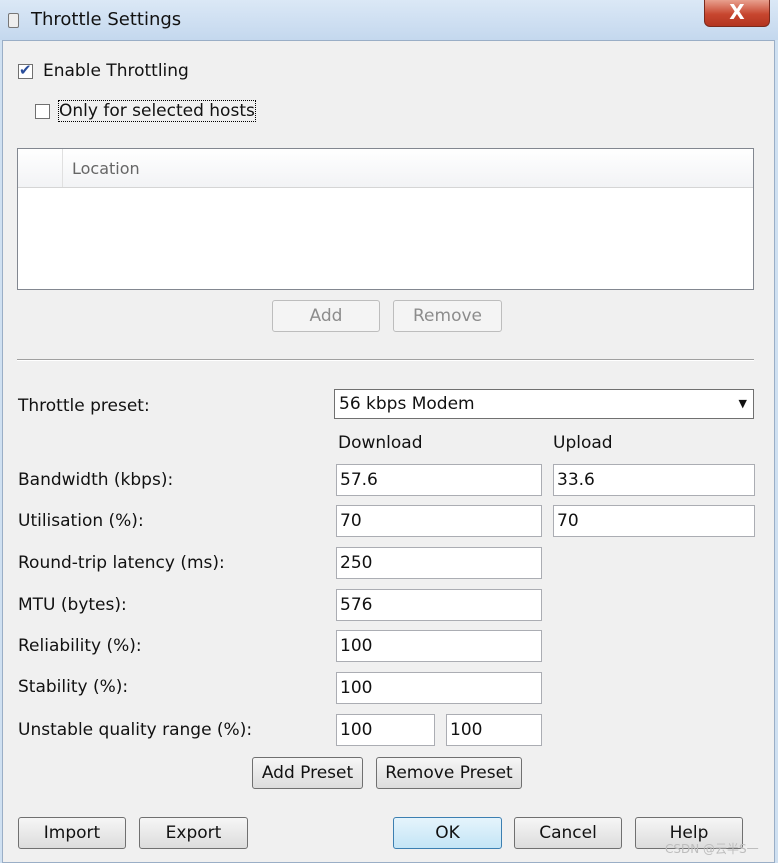 This screenshot has height=863, width=778. Describe the element at coordinates (439, 480) in the screenshot. I see `bandwidth-download-input: 57.6` at that location.